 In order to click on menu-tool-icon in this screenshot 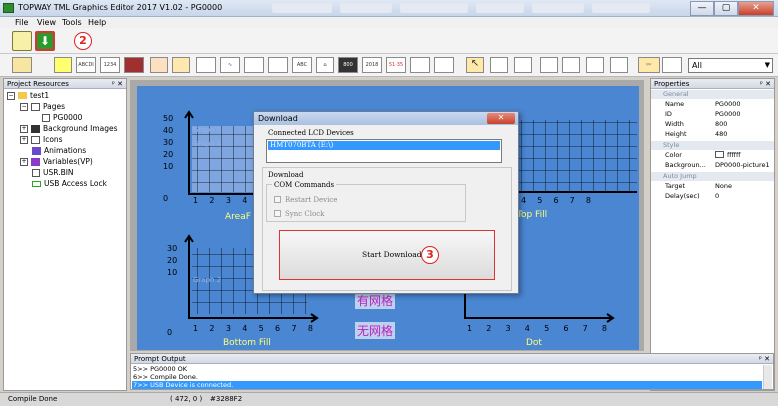, I will do `click(278, 65)`.